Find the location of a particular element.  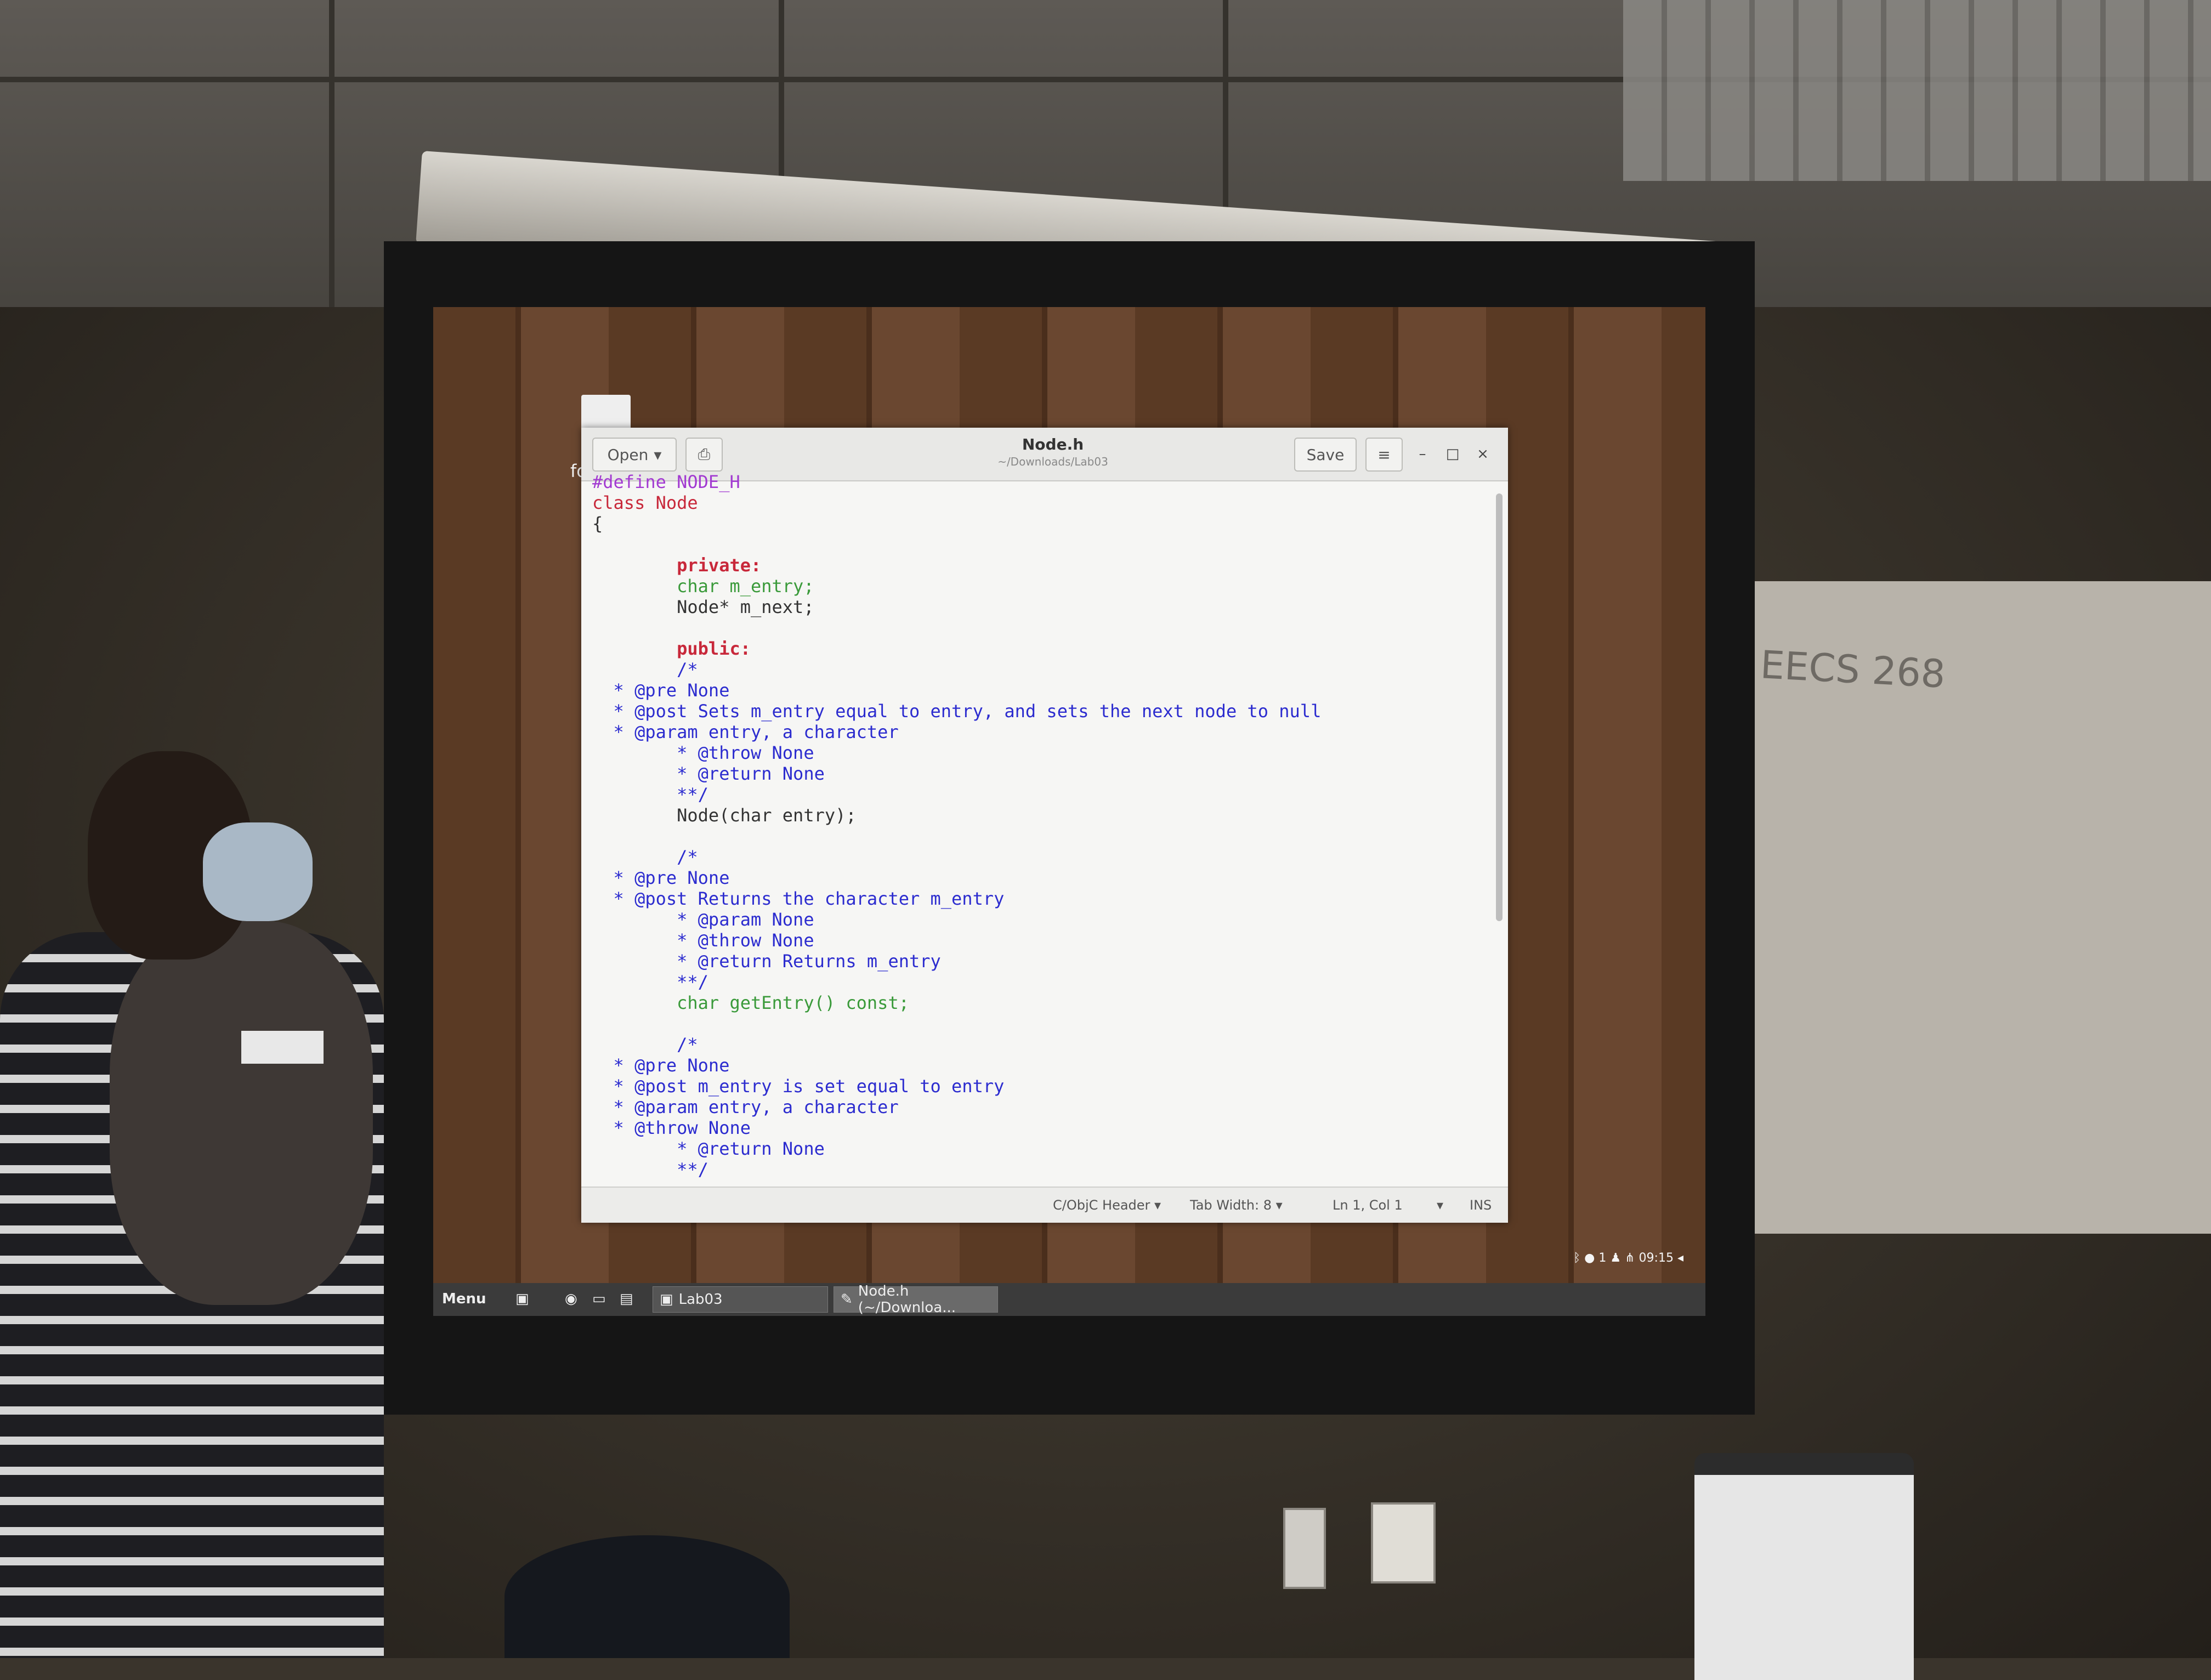

vertical-scrollbar is located at coordinates (1499, 707).